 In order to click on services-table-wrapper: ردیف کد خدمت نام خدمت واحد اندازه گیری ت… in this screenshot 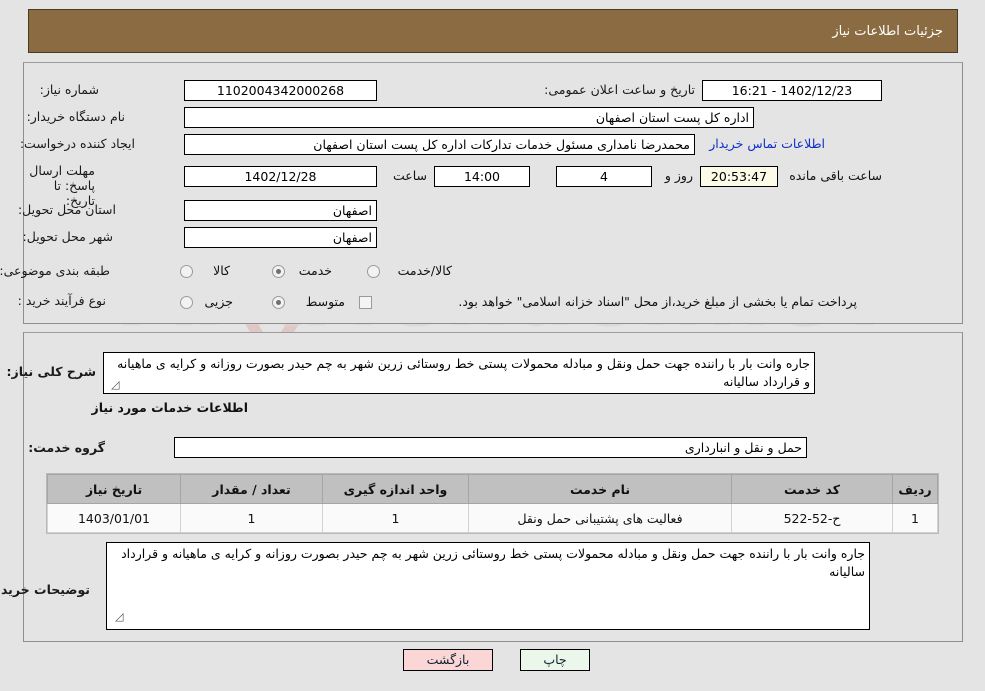, I will do `click(492, 503)`.